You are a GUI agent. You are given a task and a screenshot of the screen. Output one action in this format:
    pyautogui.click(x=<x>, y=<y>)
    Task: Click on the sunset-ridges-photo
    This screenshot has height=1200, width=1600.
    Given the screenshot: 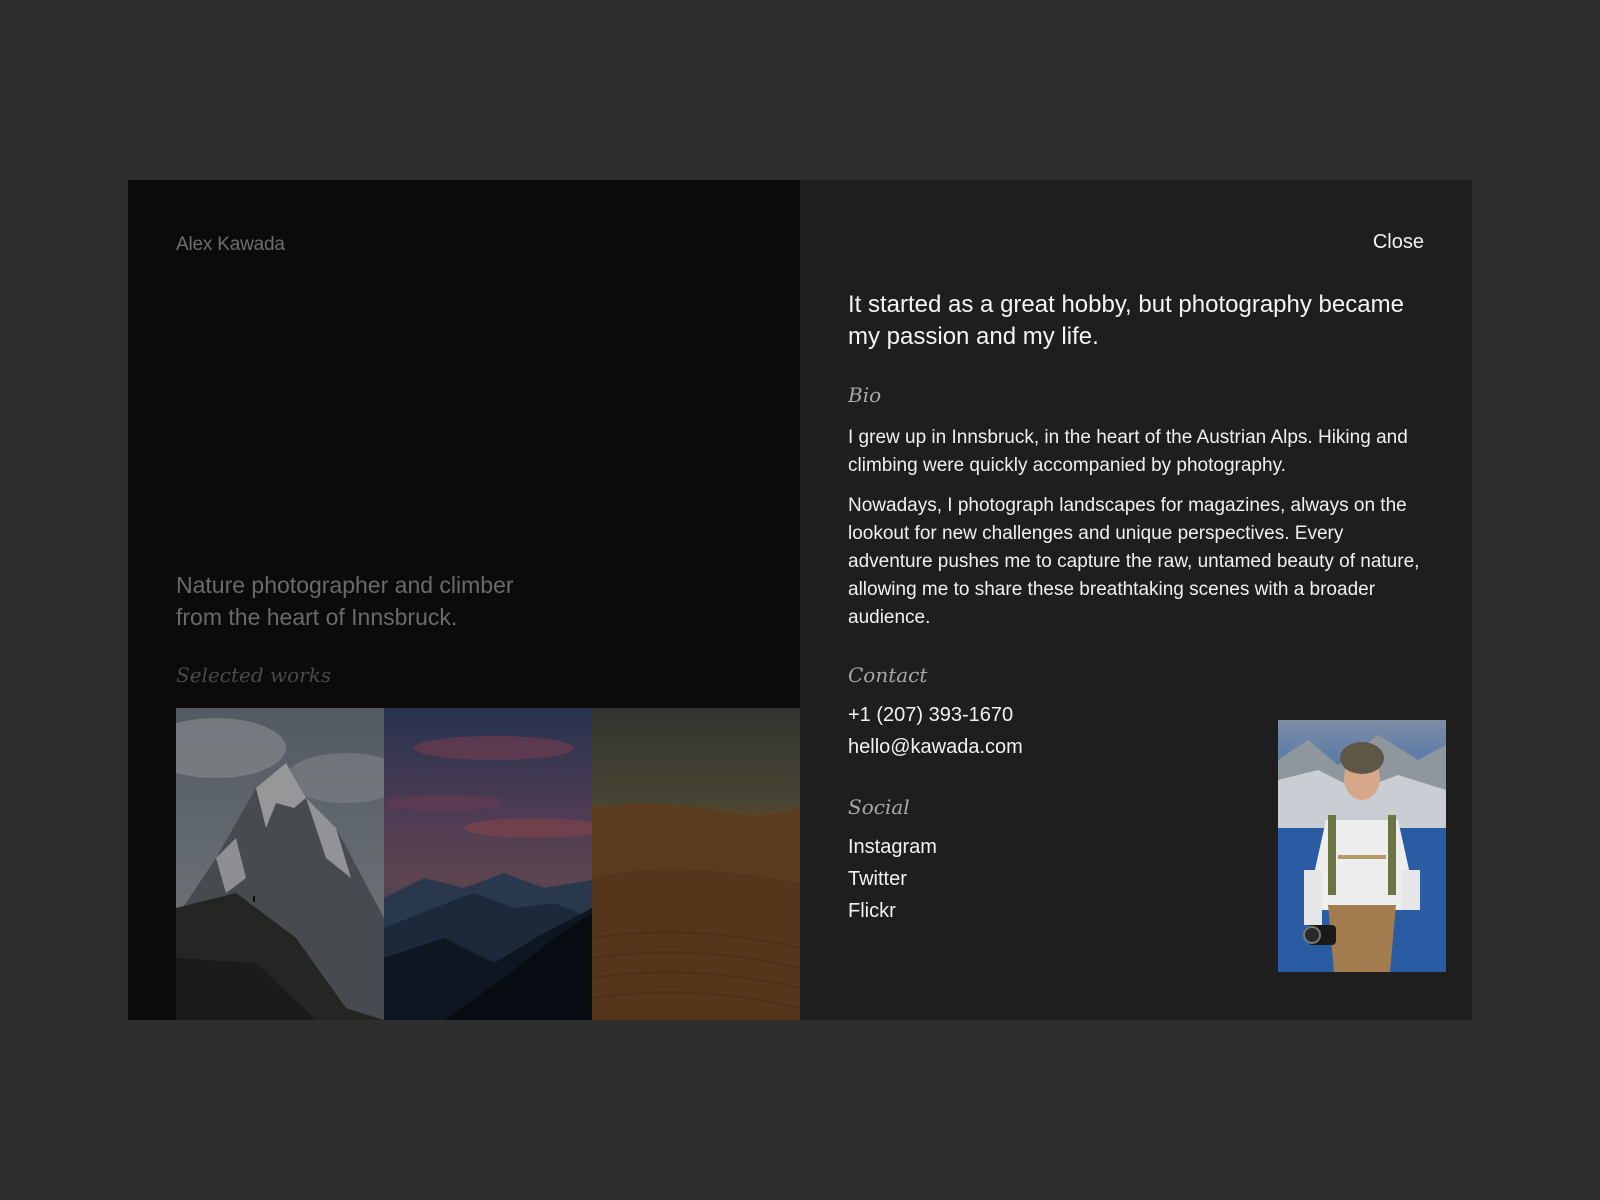 What is the action you would take?
    pyautogui.click(x=488, y=864)
    